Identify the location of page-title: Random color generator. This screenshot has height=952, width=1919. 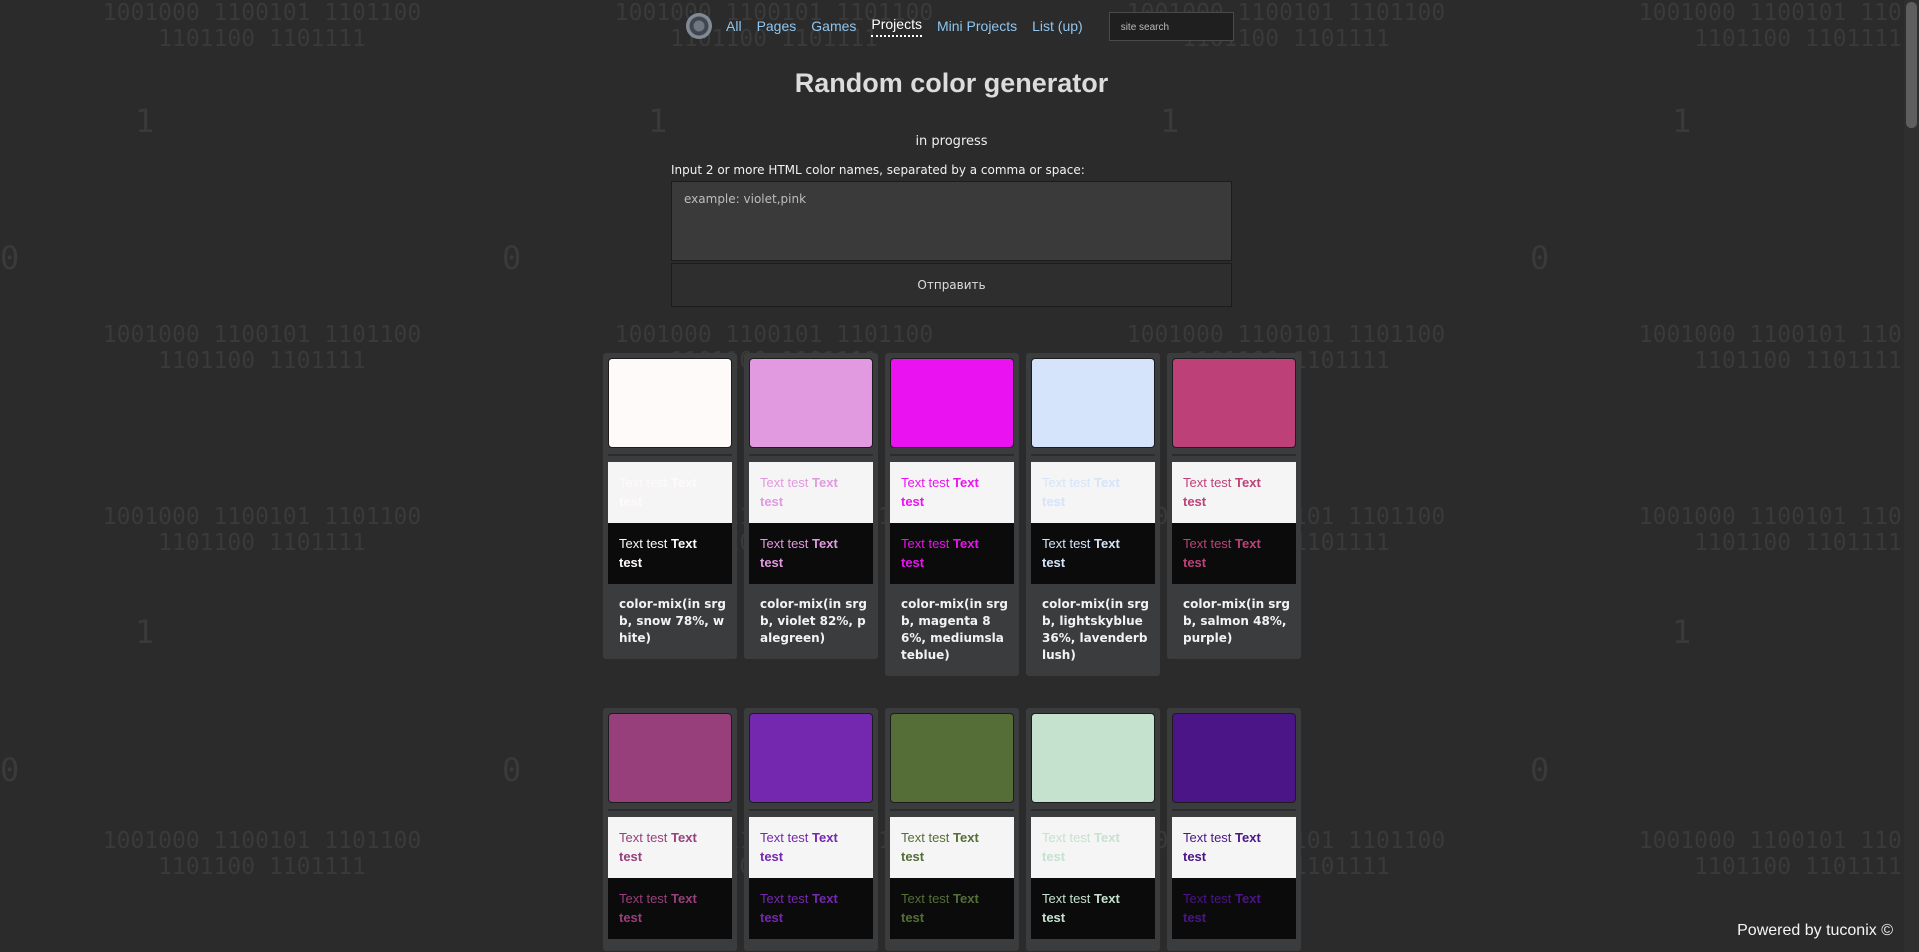
(951, 83).